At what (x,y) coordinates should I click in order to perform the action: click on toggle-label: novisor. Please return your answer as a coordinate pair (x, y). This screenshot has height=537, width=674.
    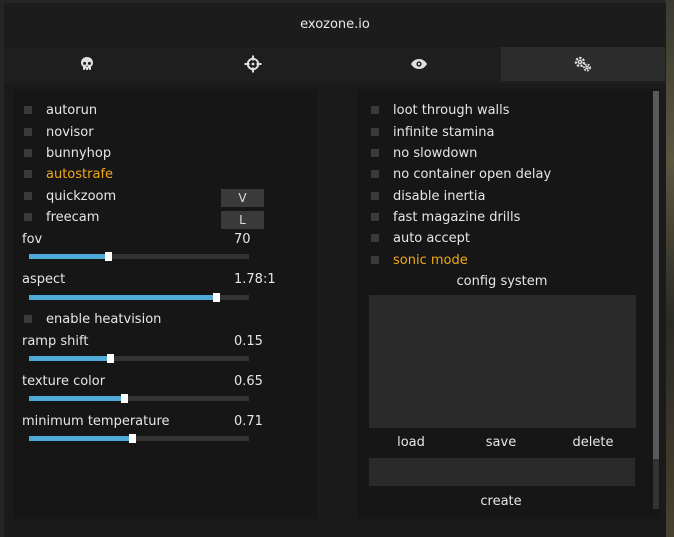
    Looking at the image, I should click on (70, 132).